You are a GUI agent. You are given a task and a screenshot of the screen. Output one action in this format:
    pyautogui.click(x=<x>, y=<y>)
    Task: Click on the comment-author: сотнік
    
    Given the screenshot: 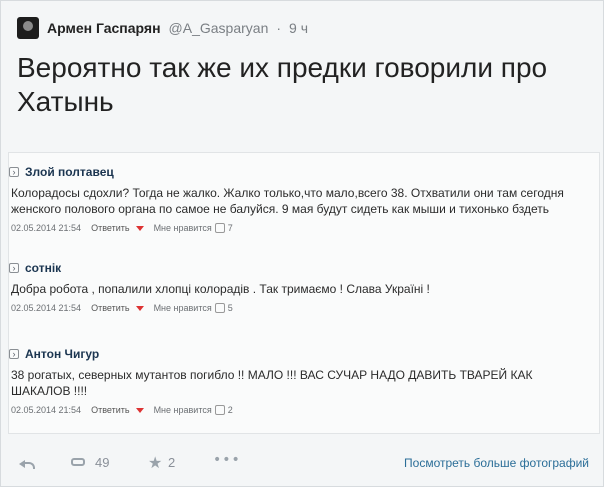 What is the action you would take?
    pyautogui.click(x=43, y=268)
    